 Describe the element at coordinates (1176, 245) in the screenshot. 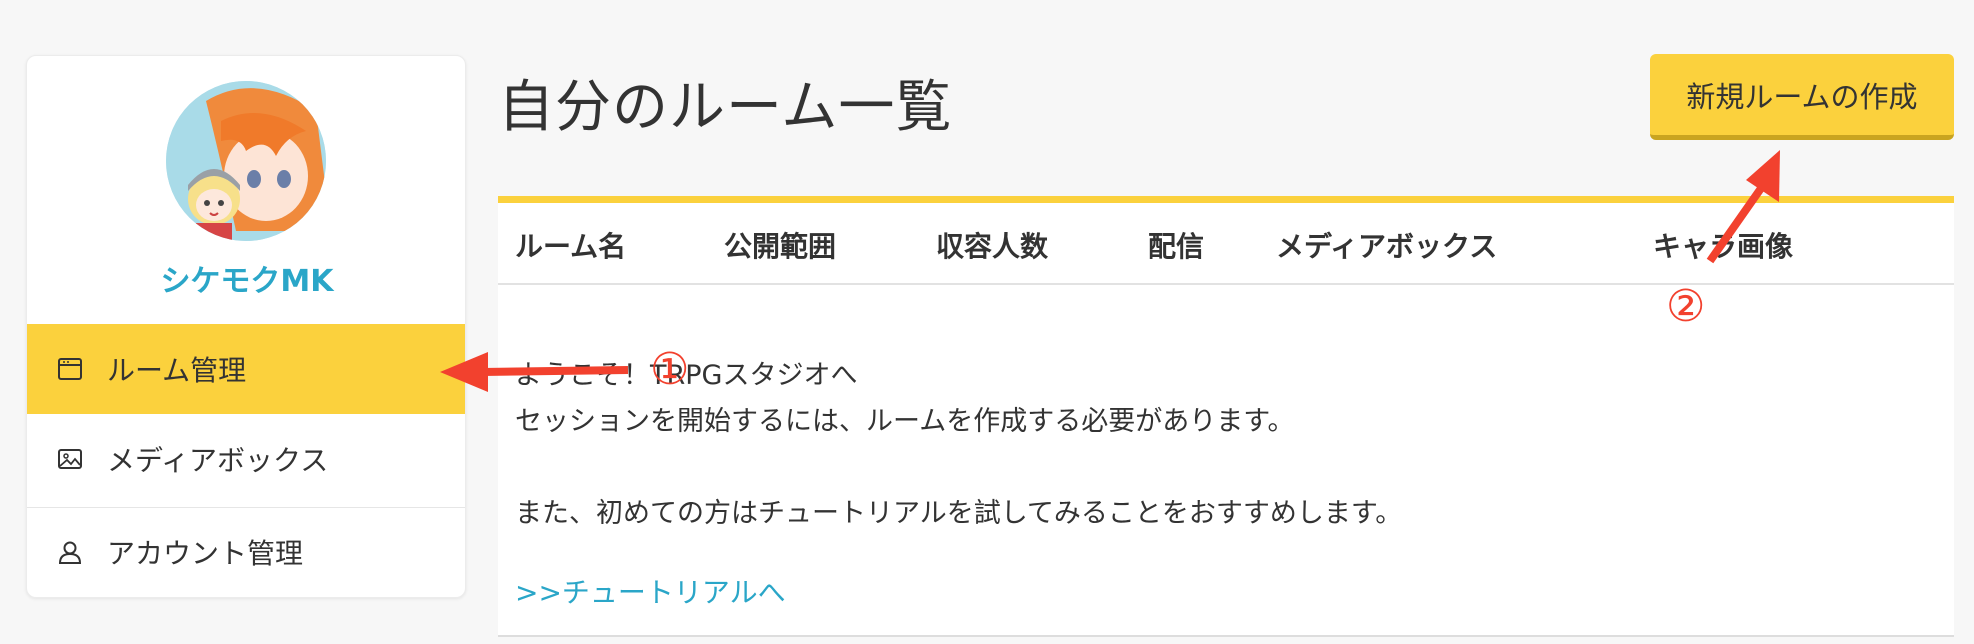

I see `column-header-streaming: 配信` at that location.